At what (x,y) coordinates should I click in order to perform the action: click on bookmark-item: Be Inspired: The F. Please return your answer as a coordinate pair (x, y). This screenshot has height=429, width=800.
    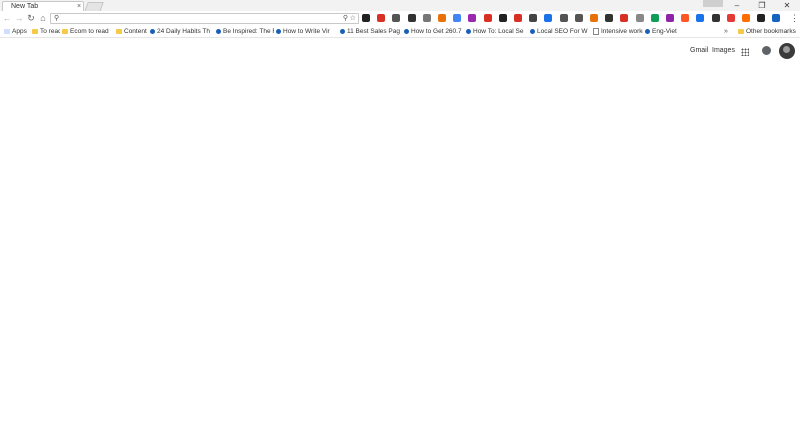
    Looking at the image, I should click on (245, 31).